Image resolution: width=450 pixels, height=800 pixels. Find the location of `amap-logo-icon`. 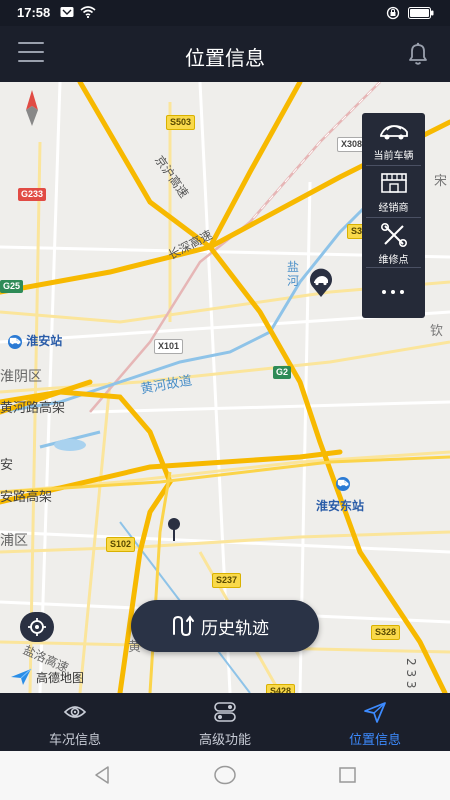

amap-logo-icon is located at coordinates (21, 676).